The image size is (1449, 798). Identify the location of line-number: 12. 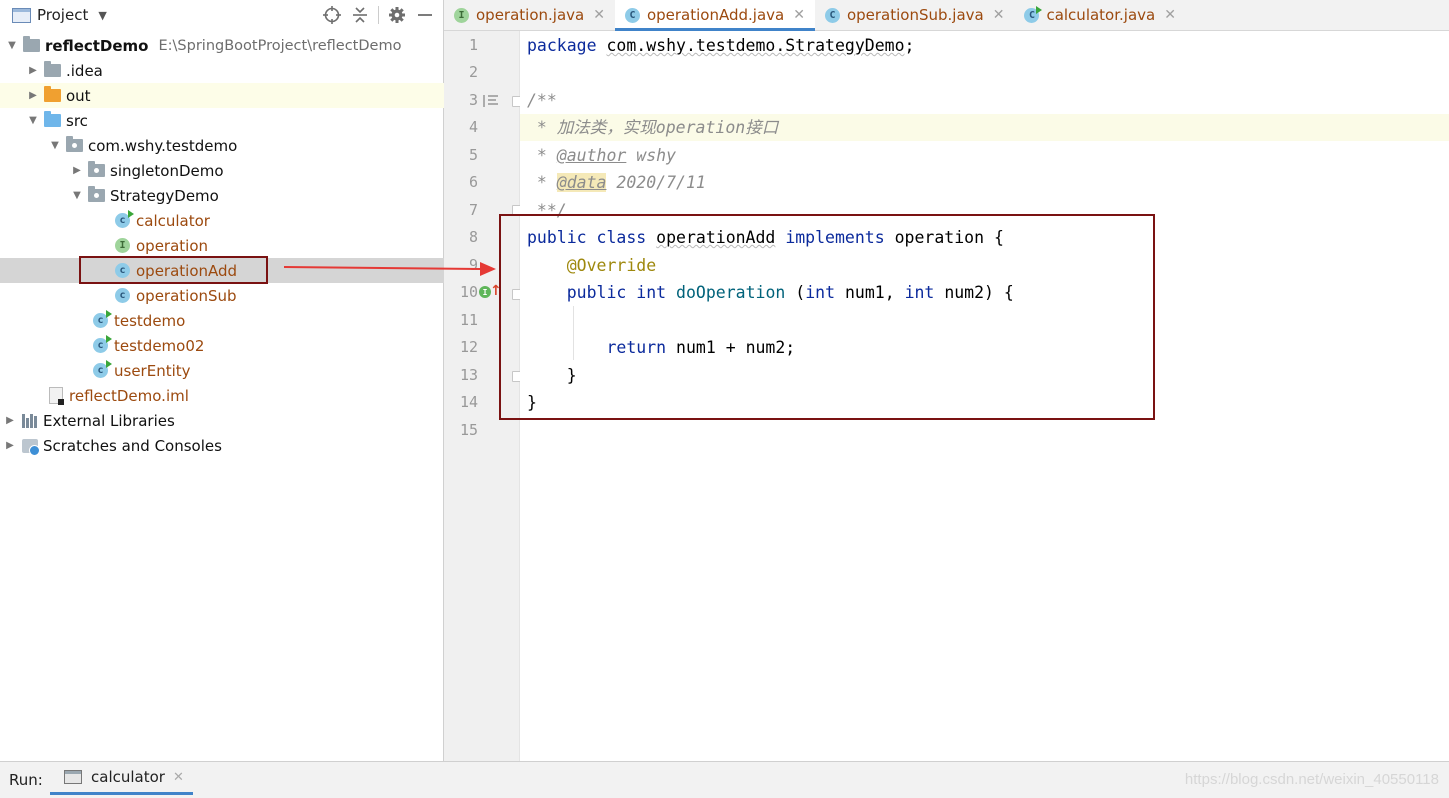
(468, 347).